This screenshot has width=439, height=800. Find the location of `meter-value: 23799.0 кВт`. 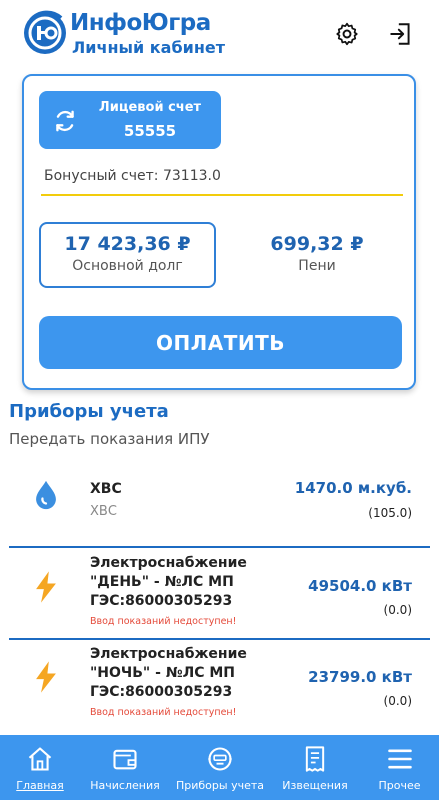

meter-value: 23799.0 кВт is located at coordinates (360, 677).